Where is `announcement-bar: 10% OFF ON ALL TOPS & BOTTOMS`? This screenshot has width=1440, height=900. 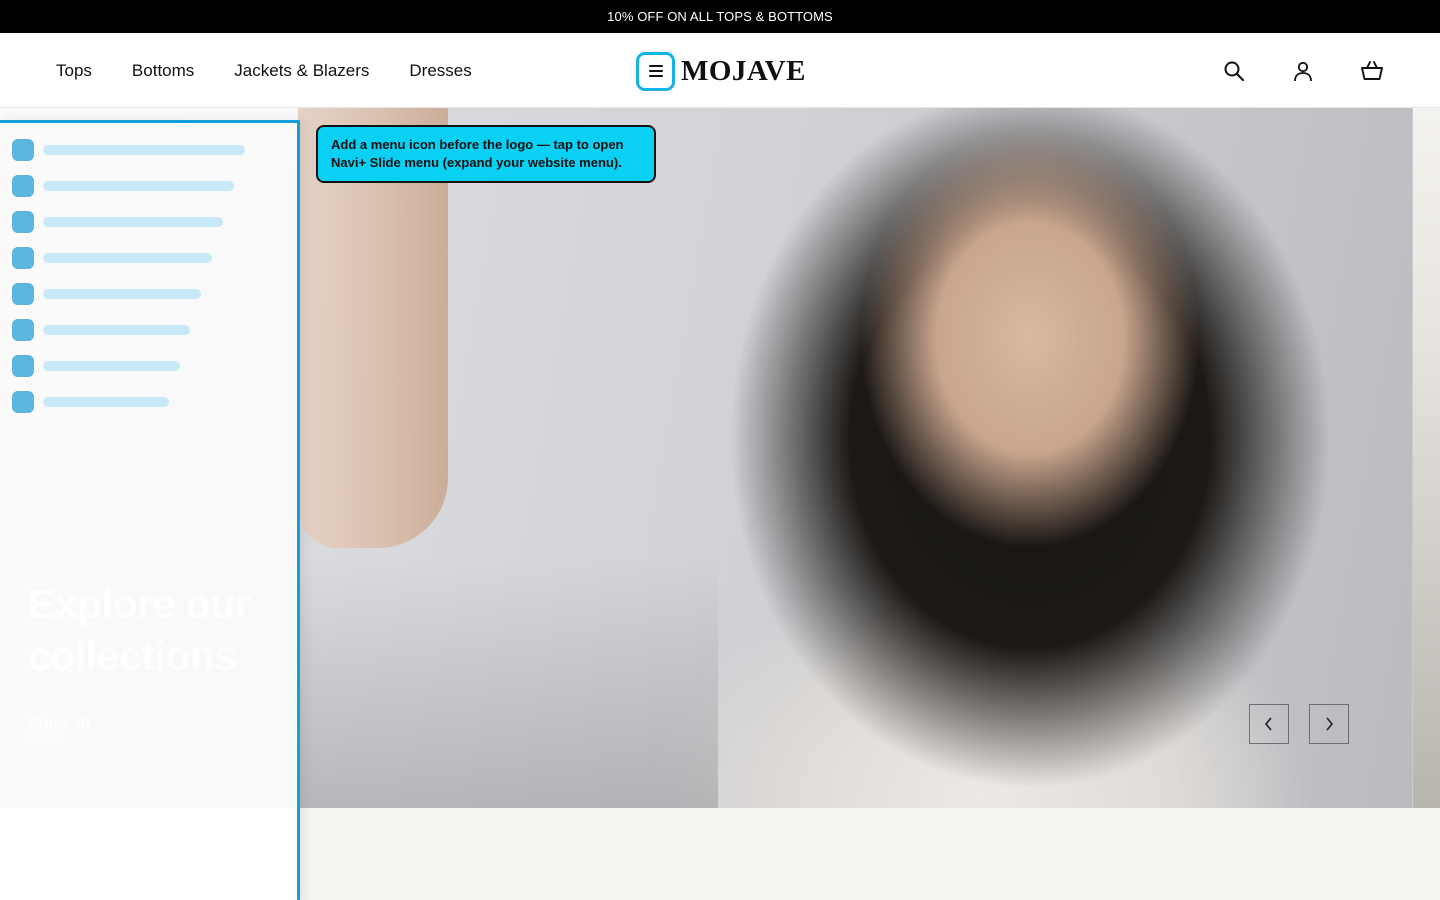 announcement-bar: 10% OFF ON ALL TOPS & BOTTOMS is located at coordinates (720, 16).